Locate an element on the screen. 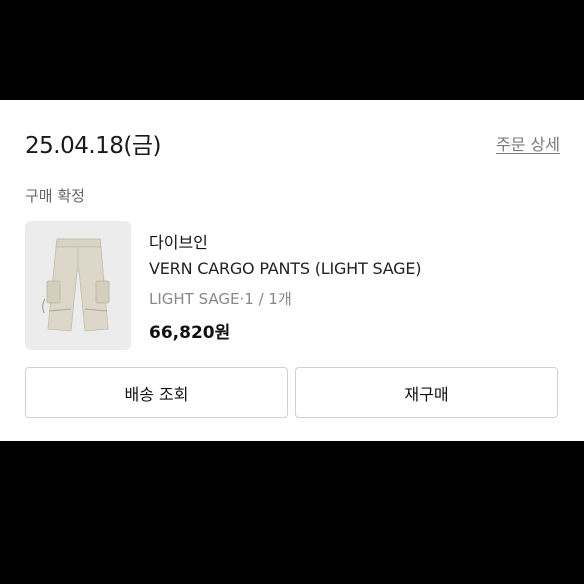  order-detail-link: 주문 상세 is located at coordinates (528, 143).